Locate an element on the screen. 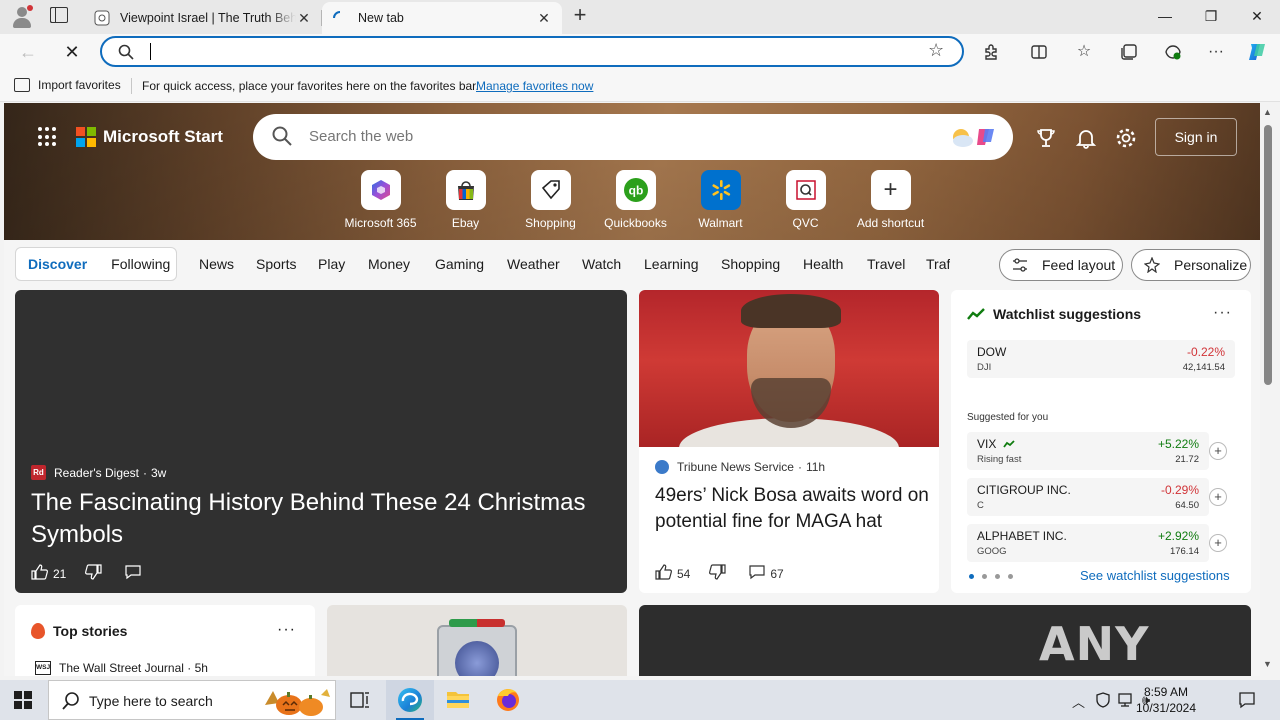 This screenshot has width=1280, height=720. search-placeholder: Search the web is located at coordinates (361, 136).